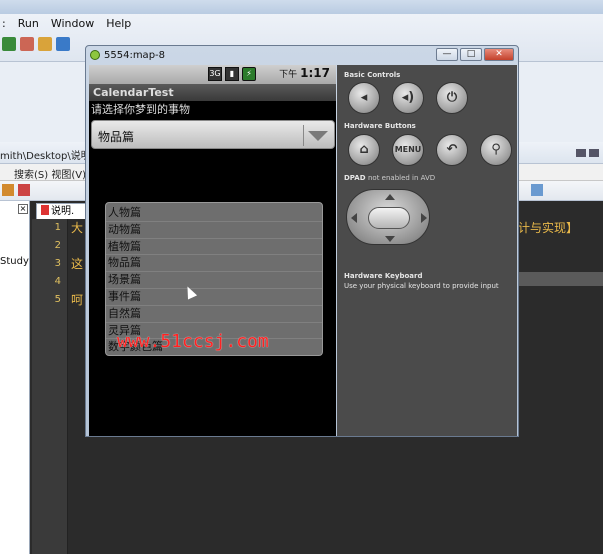 Image resolution: width=603 pixels, height=554 pixels. I want to click on dpad-center-button, so click(389, 218).